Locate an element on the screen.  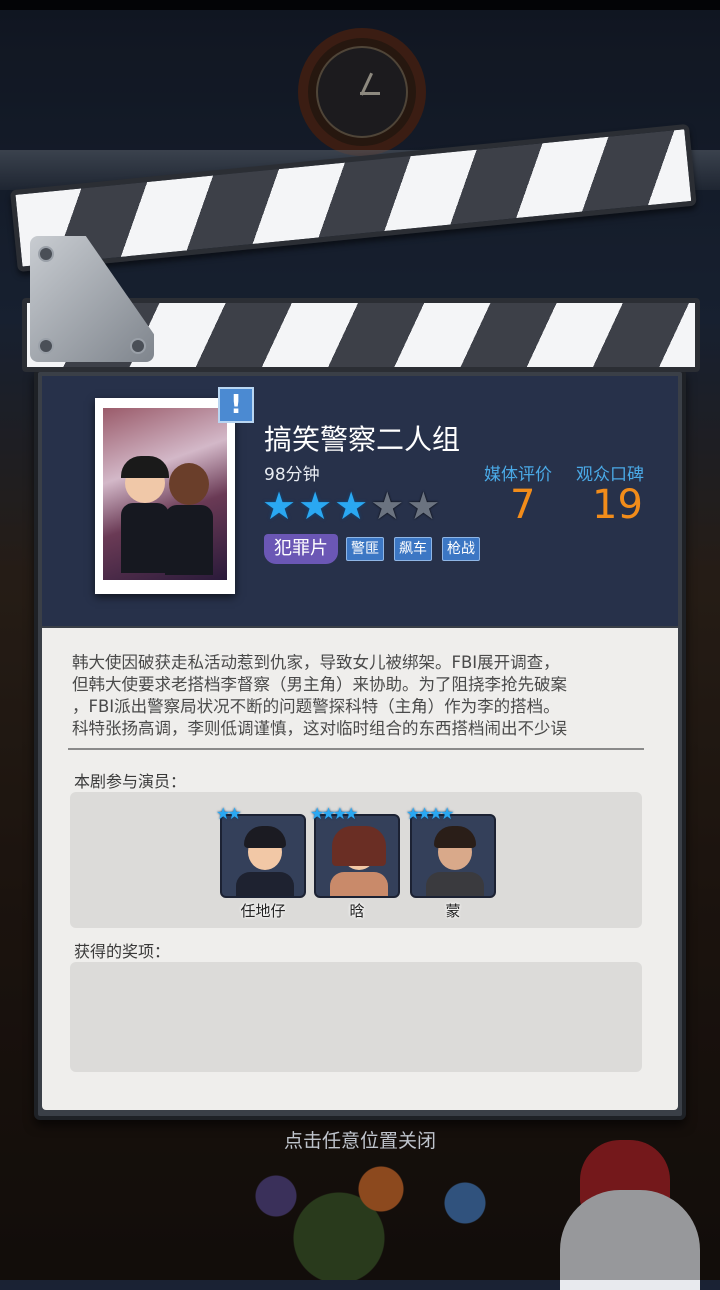
divider is located at coordinates (356, 749).